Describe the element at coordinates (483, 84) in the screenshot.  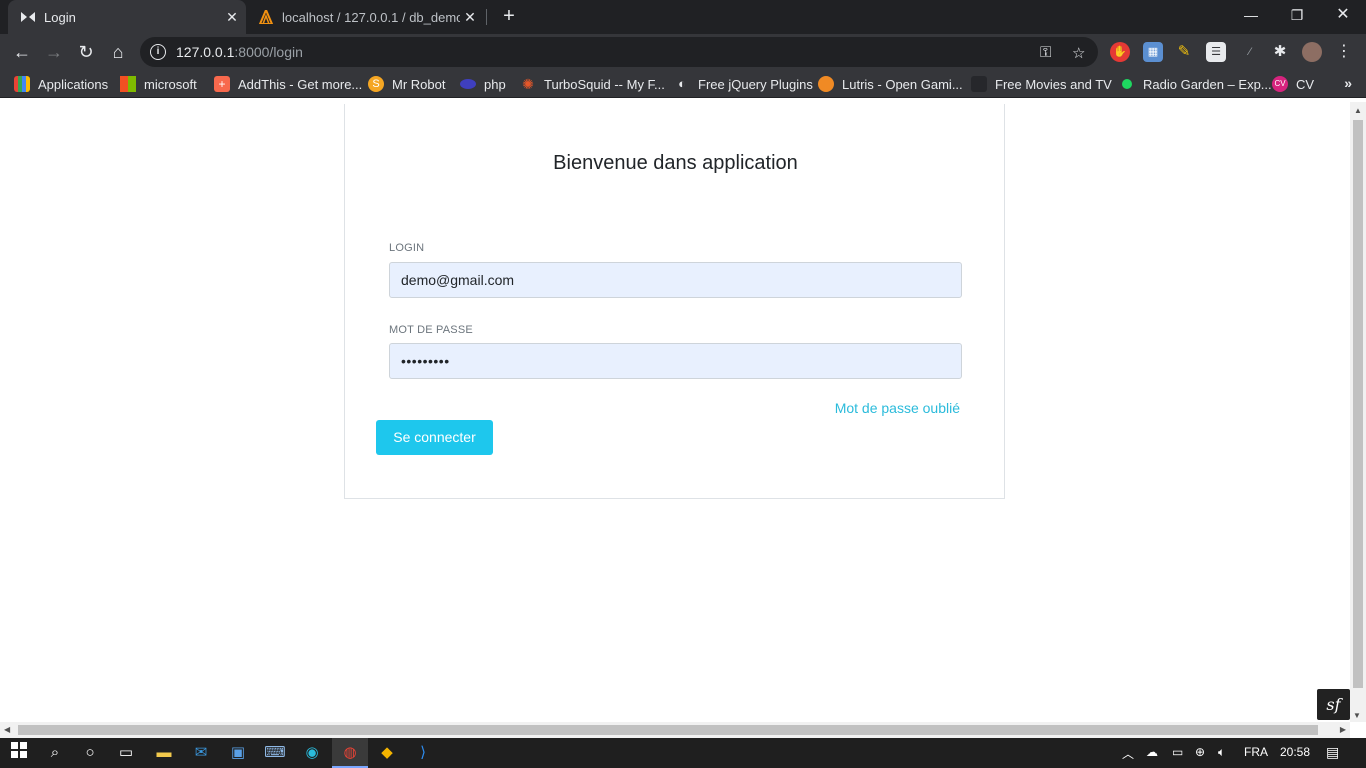
I see `bookmark-php: php` at that location.